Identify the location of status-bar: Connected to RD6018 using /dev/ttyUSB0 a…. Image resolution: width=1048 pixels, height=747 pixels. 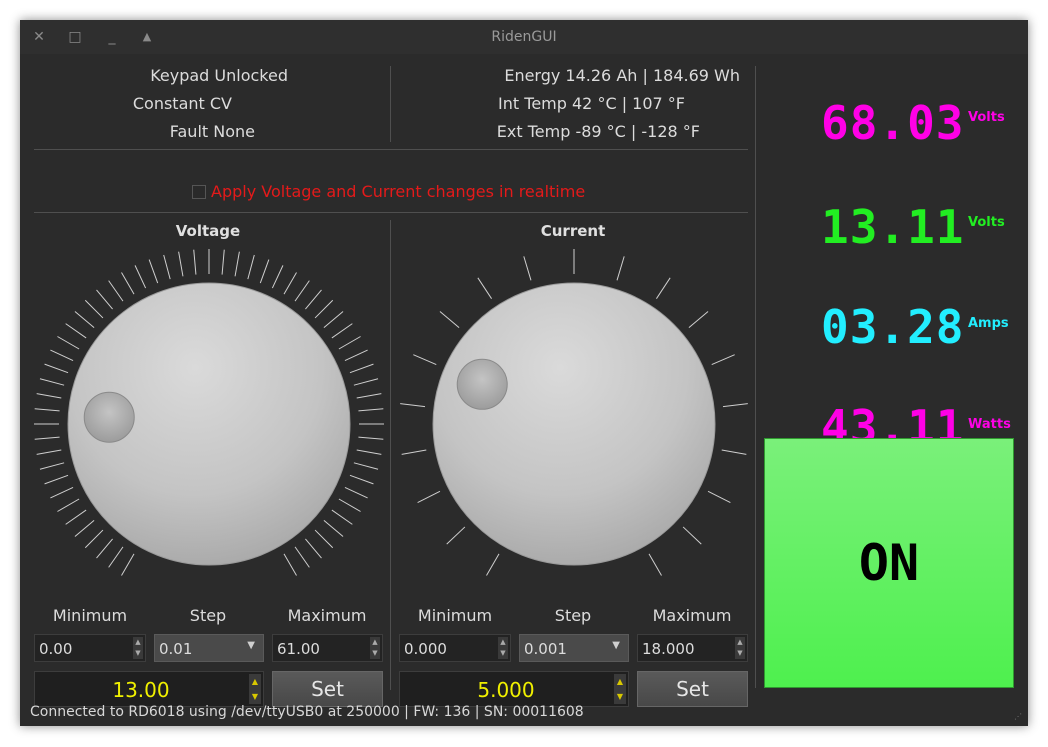
(307, 712).